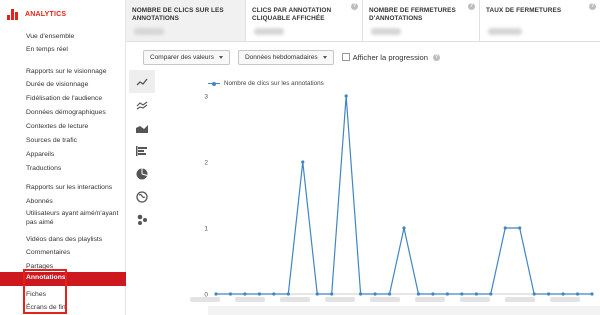 This screenshot has width=600, height=315. I want to click on sidebar-item-overview: Vue d'ensemble, so click(50, 36).